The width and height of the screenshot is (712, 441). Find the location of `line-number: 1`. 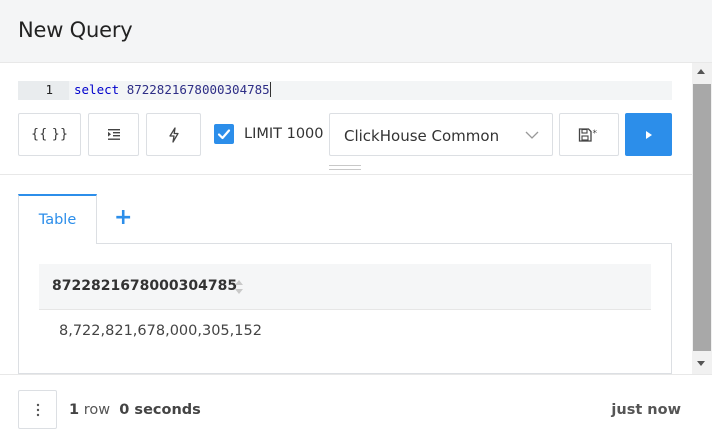

line-number: 1 is located at coordinates (49, 89).